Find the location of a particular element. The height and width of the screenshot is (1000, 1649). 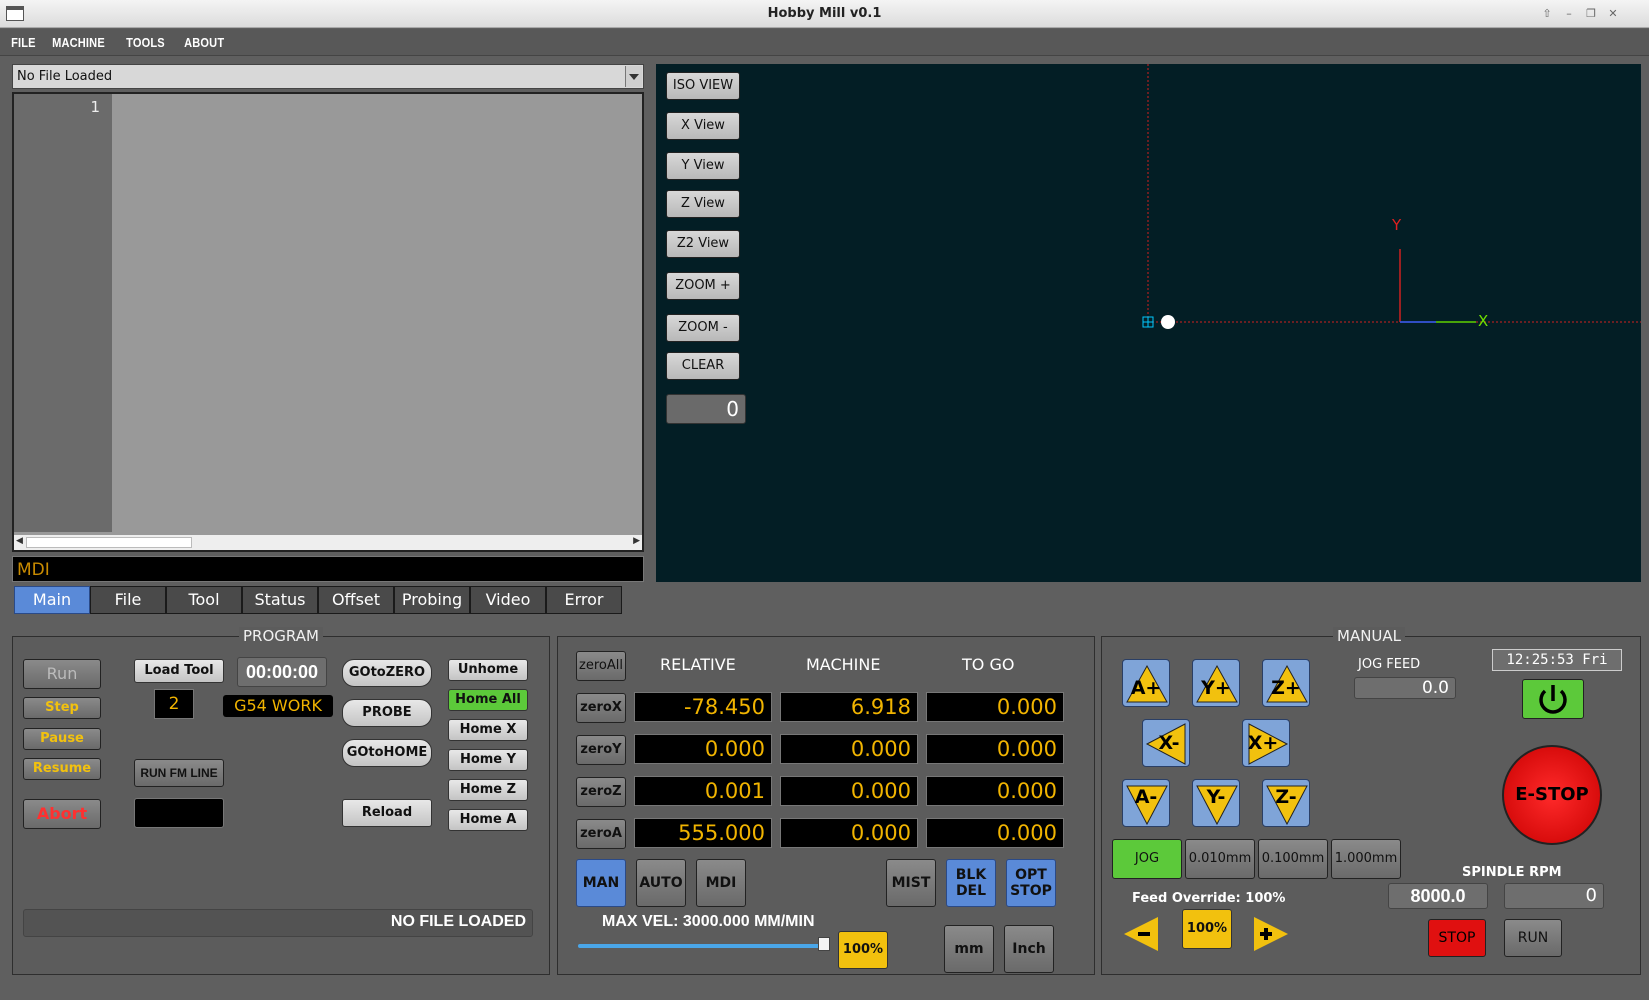

slider-handle is located at coordinates (824, 944).